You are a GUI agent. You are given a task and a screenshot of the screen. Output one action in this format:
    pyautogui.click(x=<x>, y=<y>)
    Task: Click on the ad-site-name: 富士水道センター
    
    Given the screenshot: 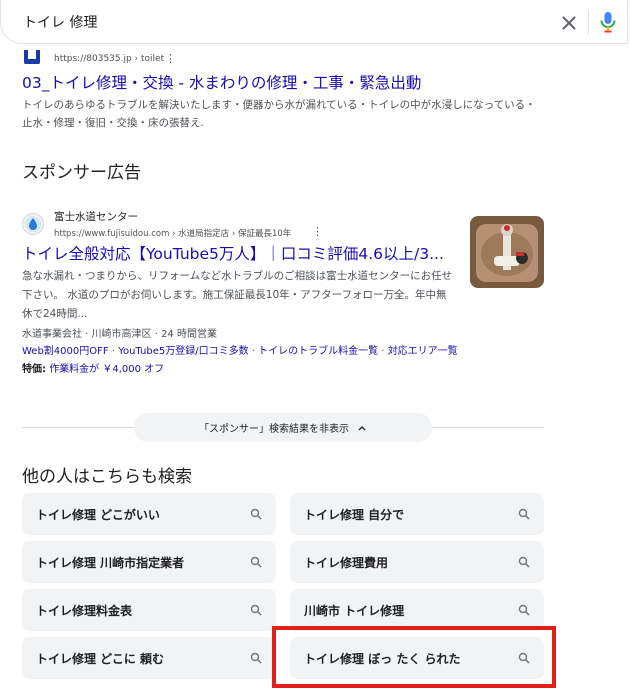 What is the action you would take?
    pyautogui.click(x=96, y=216)
    